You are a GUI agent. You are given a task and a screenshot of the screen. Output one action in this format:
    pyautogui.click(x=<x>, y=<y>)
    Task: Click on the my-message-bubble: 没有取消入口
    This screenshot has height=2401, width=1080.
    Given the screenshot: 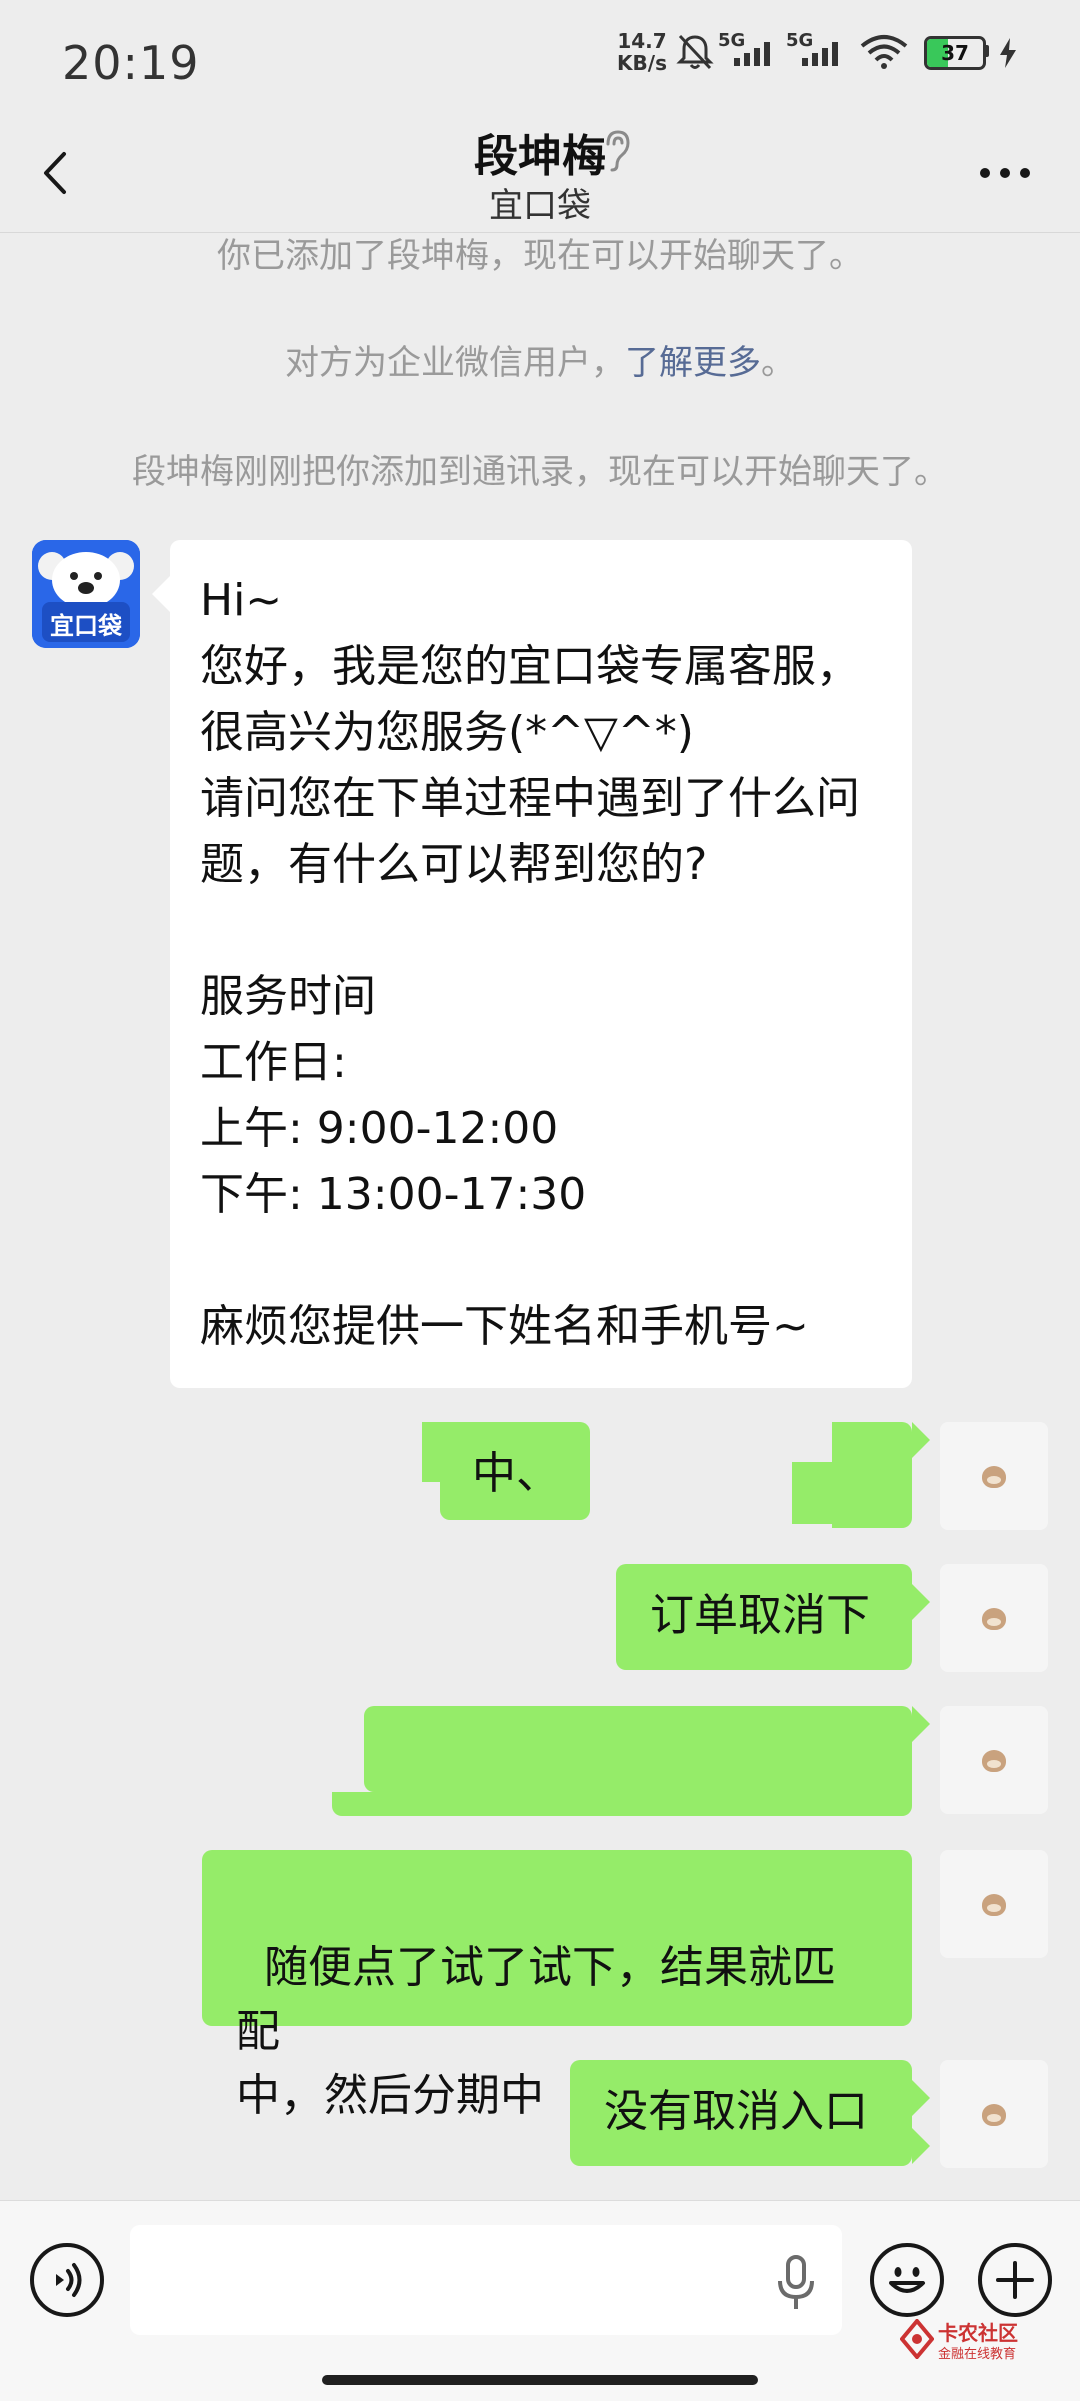 What is the action you would take?
    pyautogui.click(x=750, y=2113)
    